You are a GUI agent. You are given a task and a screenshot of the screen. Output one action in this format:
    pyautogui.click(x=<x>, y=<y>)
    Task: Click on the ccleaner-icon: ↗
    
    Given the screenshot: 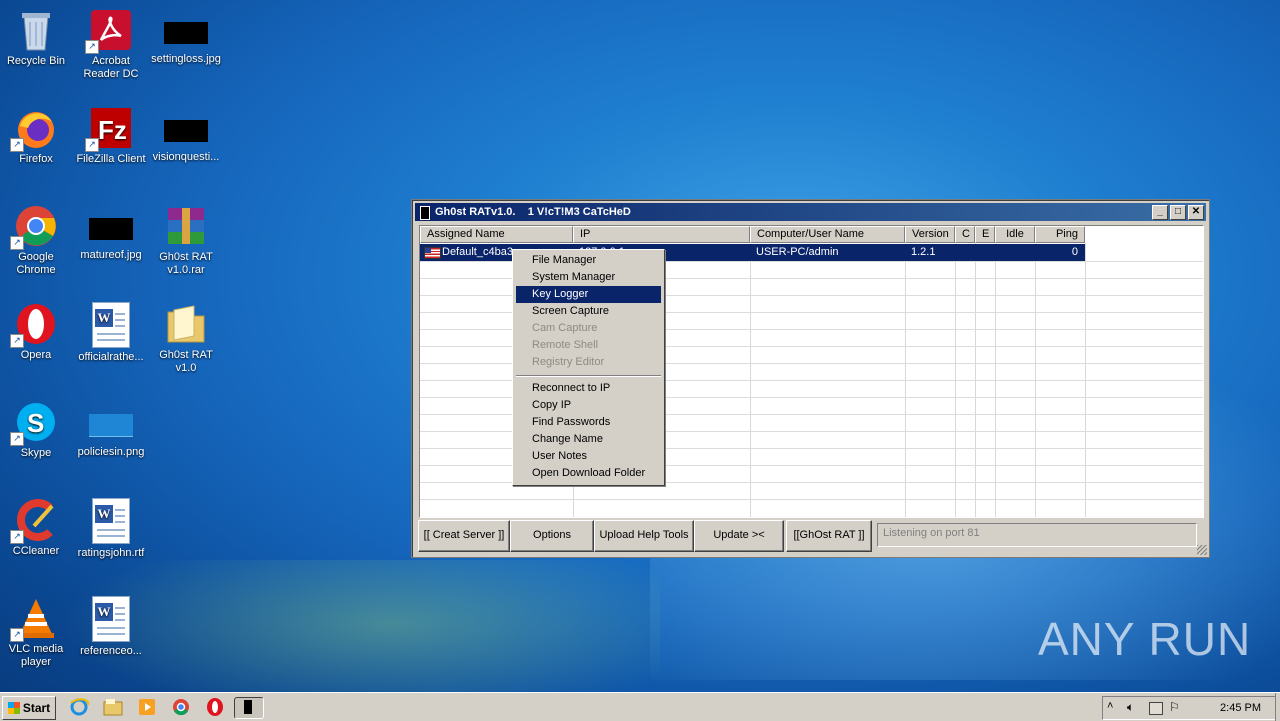 What is the action you would take?
    pyautogui.click(x=34, y=521)
    